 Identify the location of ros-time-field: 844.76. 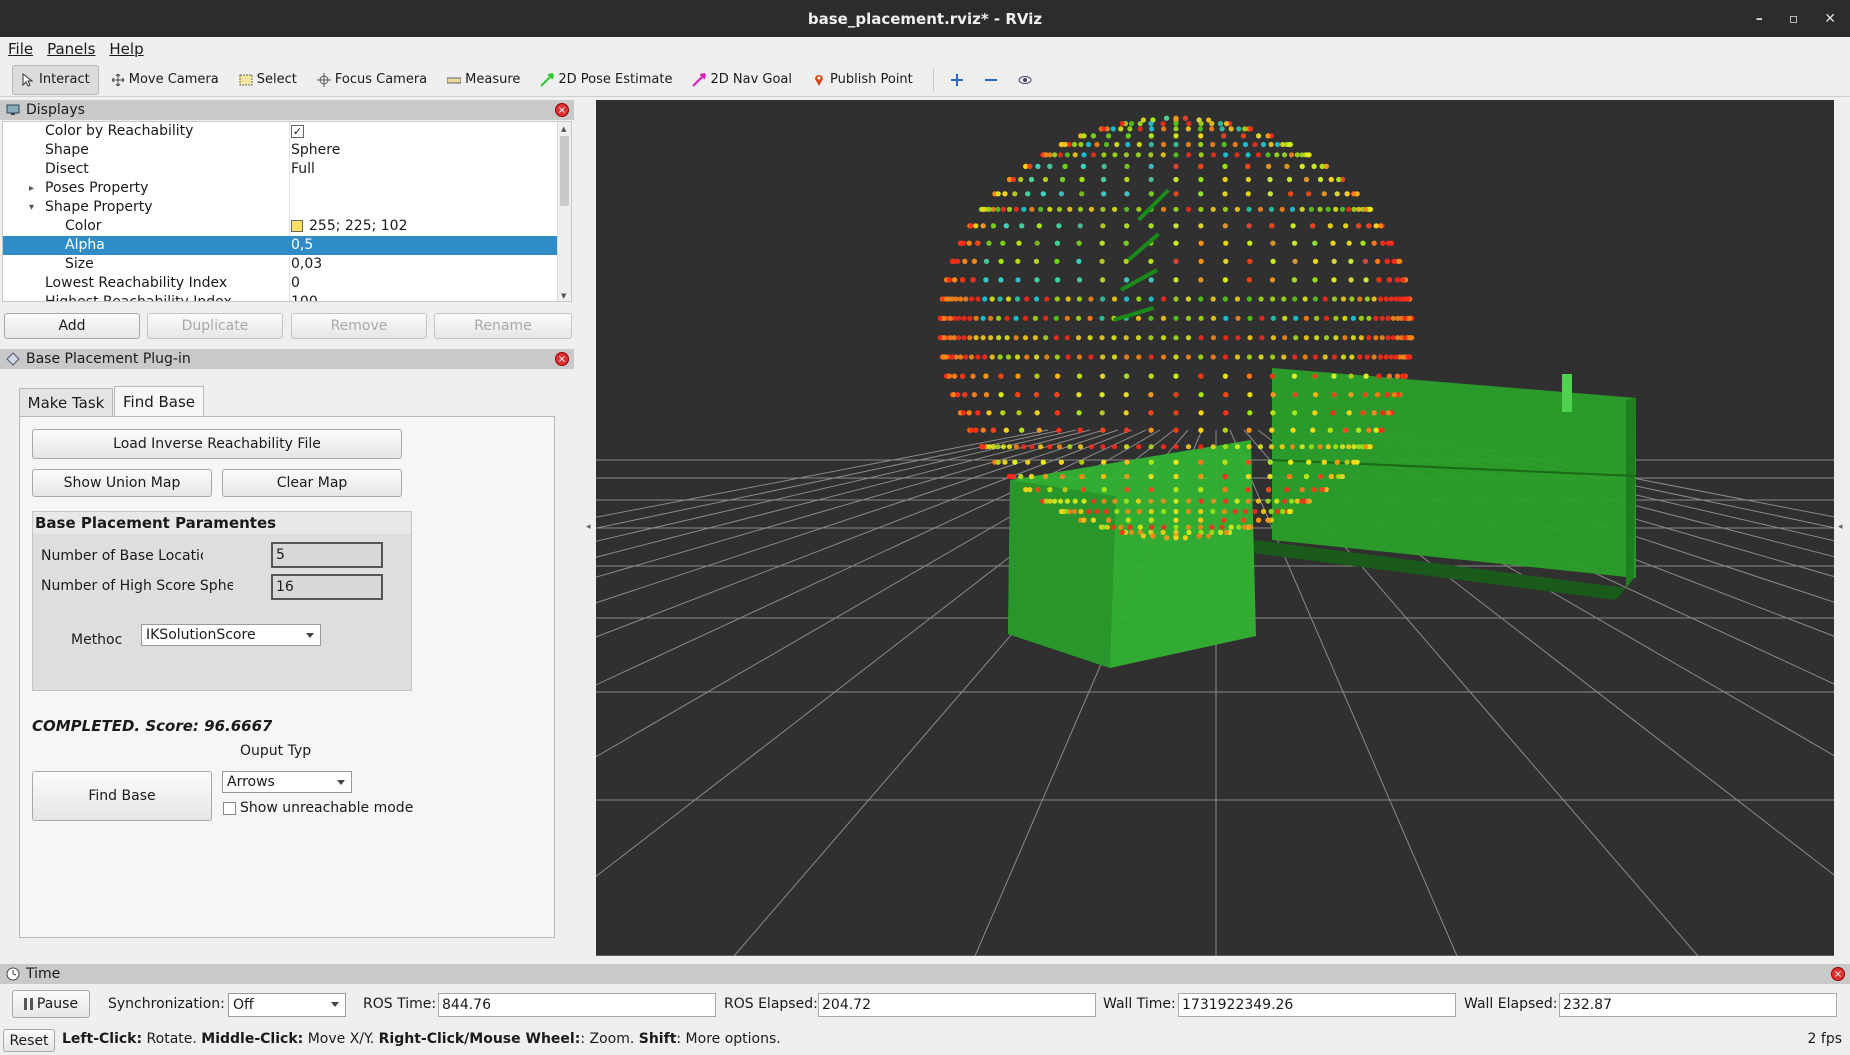
(577, 1005).